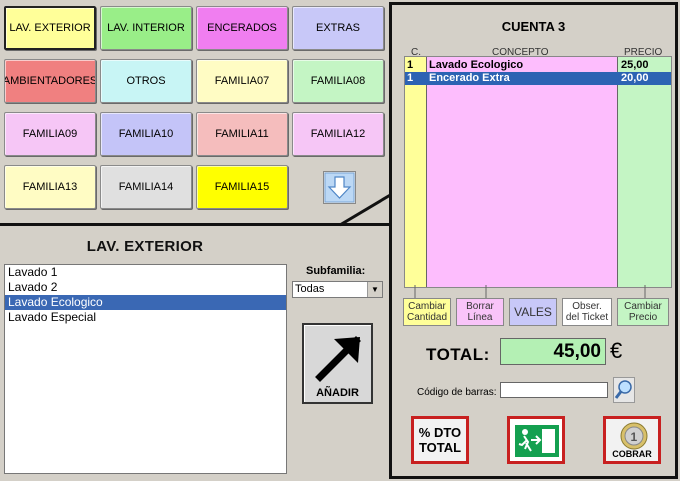  I want to click on barcode-search-button, so click(624, 390).